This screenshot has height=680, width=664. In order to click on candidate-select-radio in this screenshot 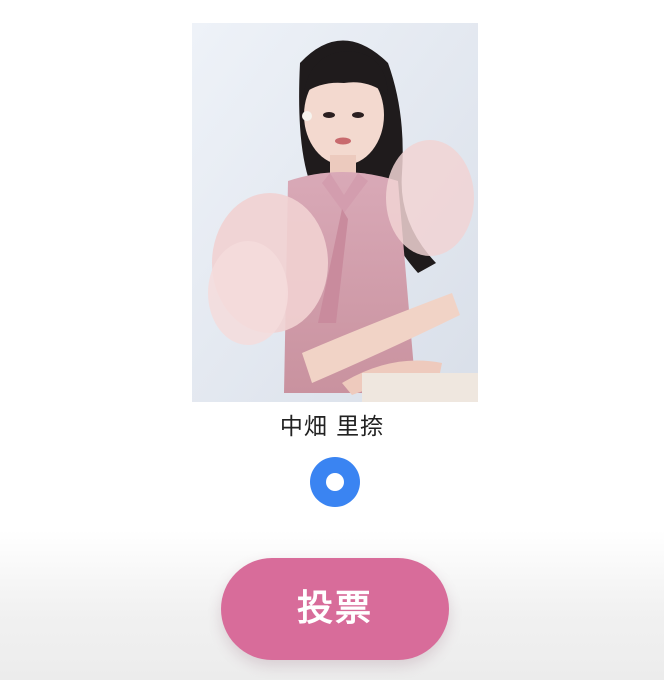, I will do `click(335, 482)`.